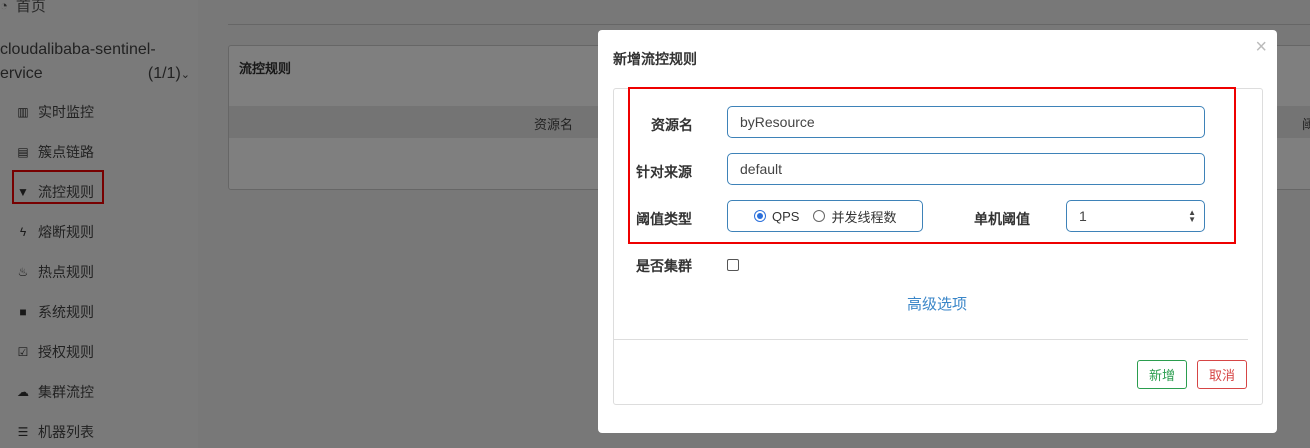 This screenshot has width=1310, height=448. I want to click on close-icon: ×, so click(1261, 47).